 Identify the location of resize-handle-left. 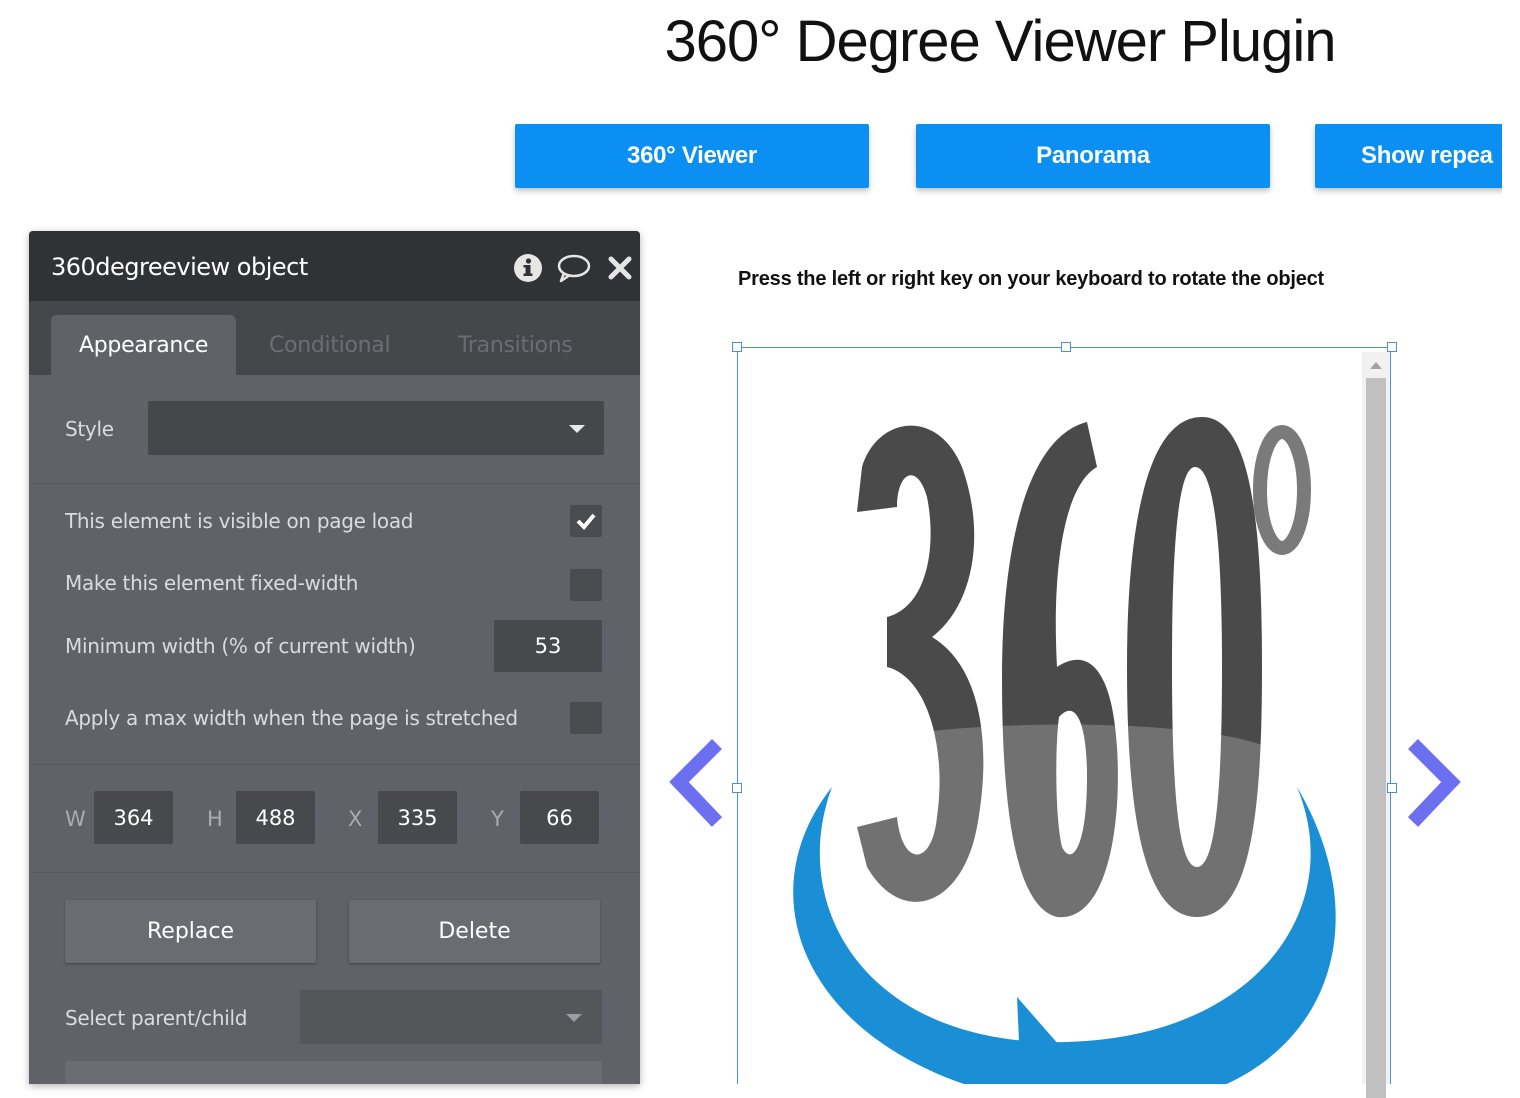
(737, 788).